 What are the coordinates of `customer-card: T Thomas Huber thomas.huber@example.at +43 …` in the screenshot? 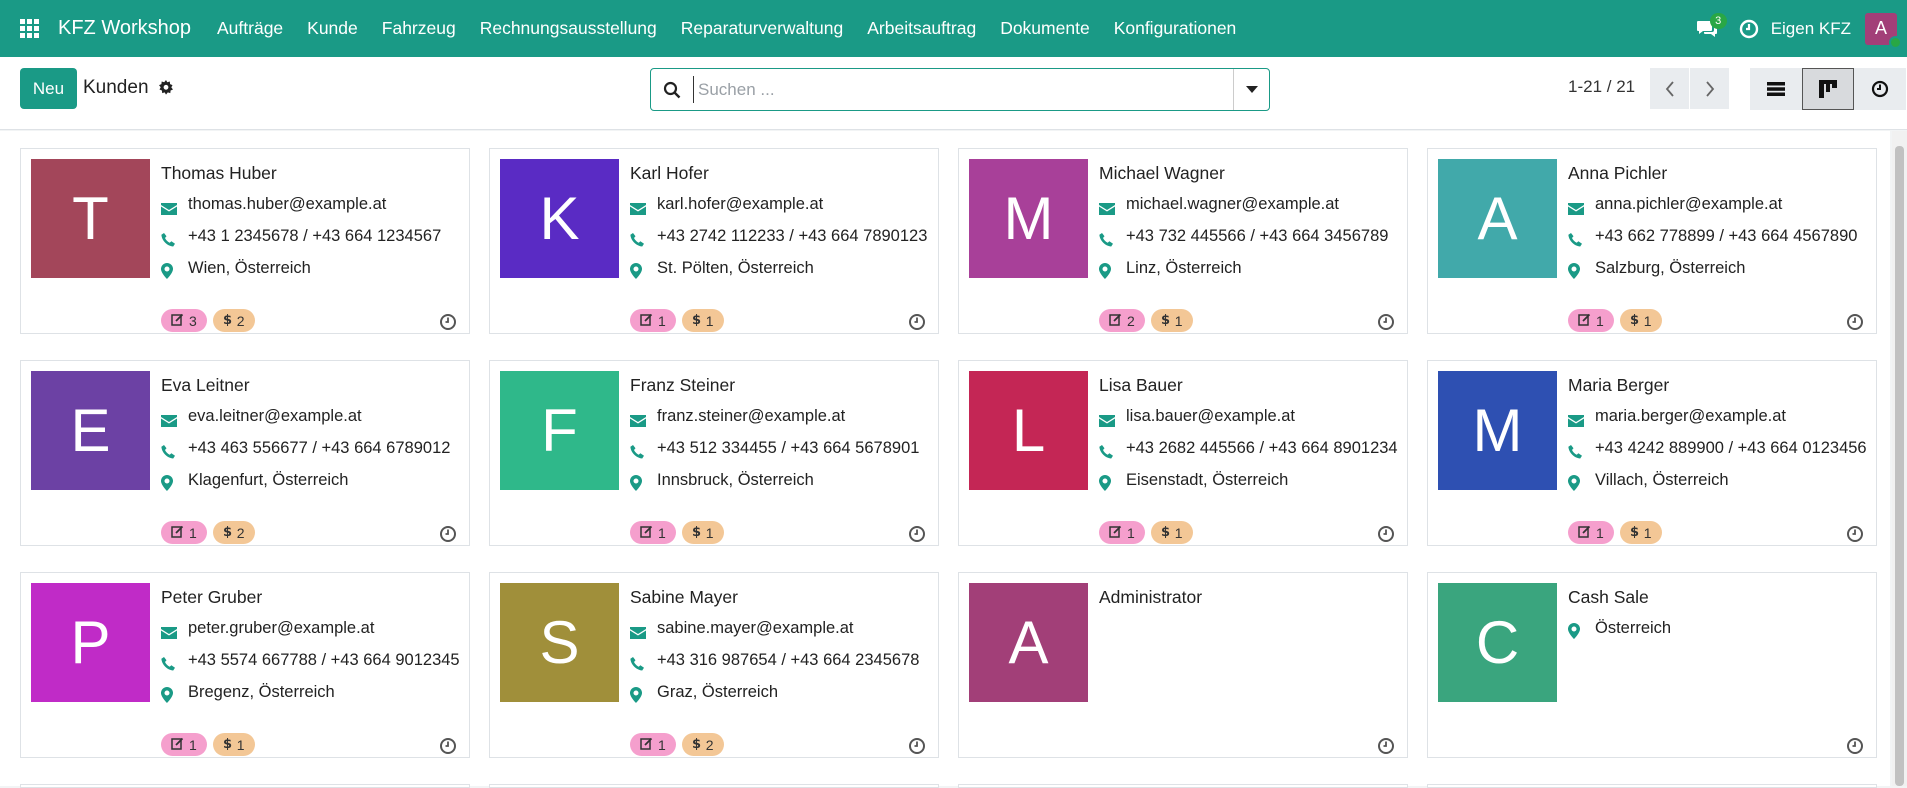 It's located at (245, 241).